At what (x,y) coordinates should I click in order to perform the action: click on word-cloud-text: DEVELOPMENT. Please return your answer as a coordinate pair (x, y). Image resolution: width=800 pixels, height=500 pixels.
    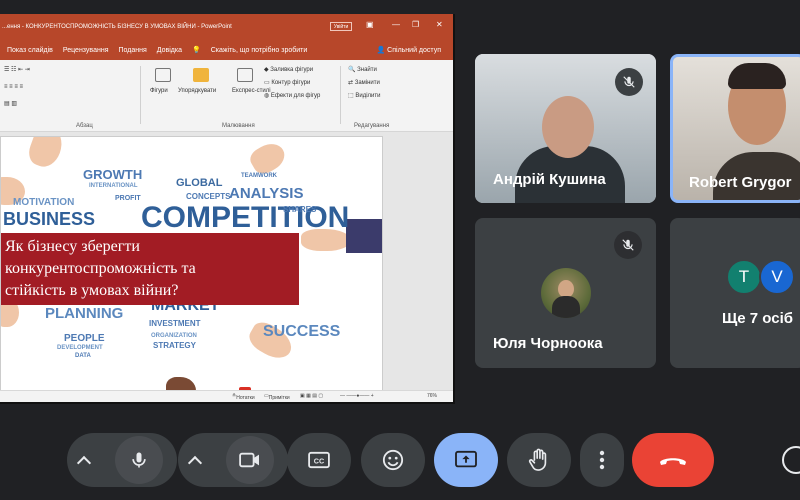
    Looking at the image, I should click on (80, 348).